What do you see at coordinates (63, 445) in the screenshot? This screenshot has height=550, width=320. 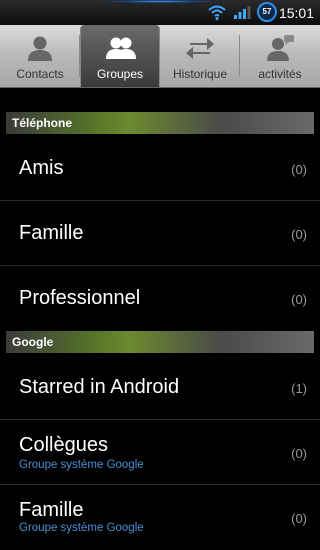 I see `group-name: Collègues` at bounding box center [63, 445].